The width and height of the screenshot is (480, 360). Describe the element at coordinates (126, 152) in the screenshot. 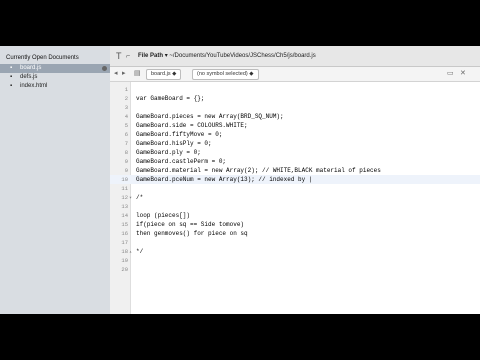

I see `line-number: 8` at that location.